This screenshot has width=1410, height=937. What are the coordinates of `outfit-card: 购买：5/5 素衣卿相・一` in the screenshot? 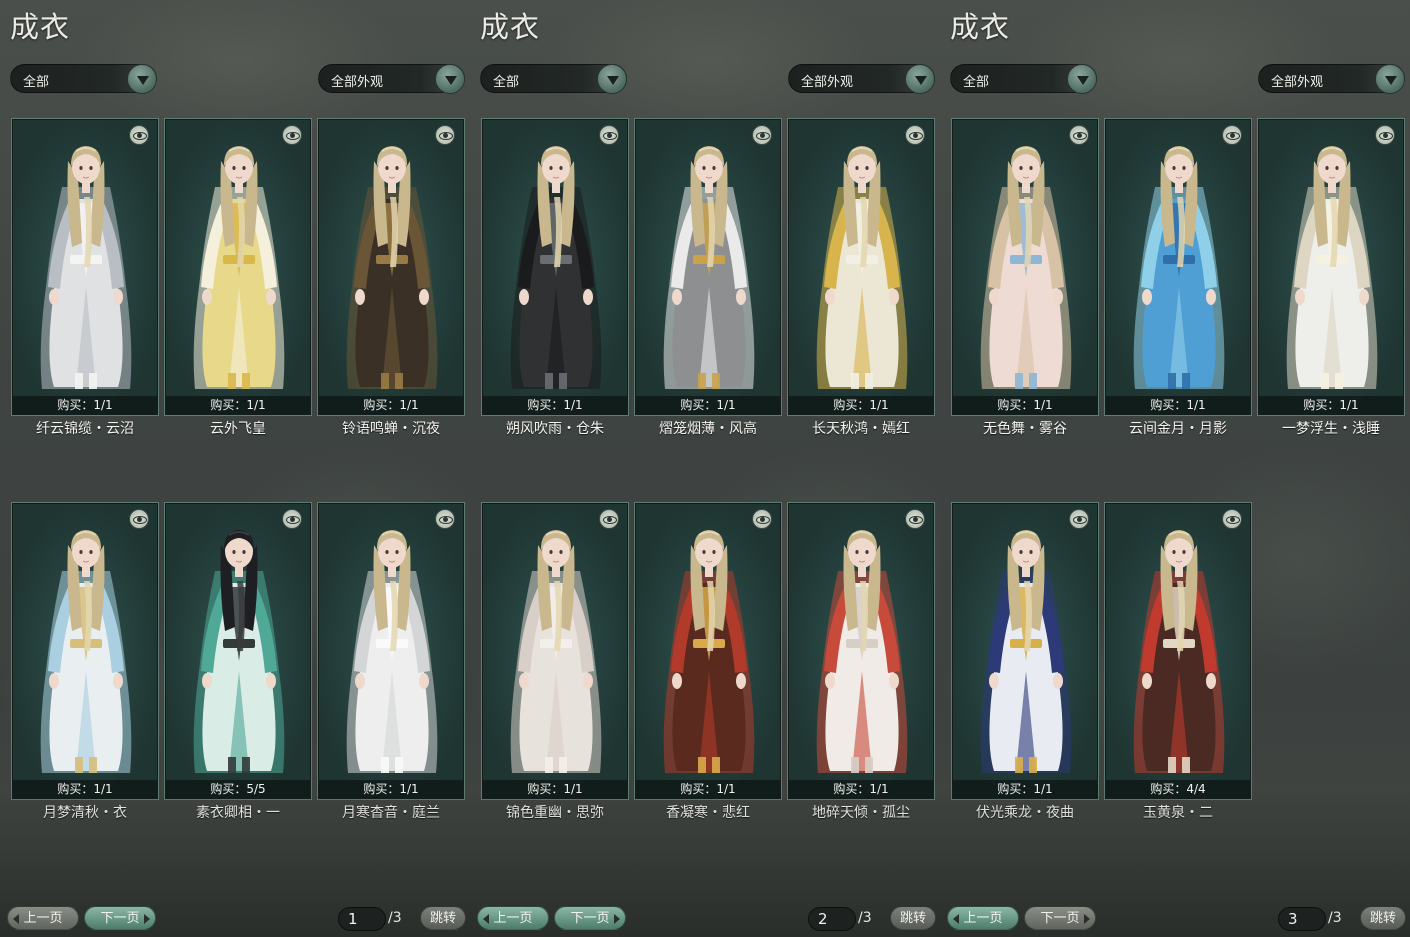 It's located at (238, 661).